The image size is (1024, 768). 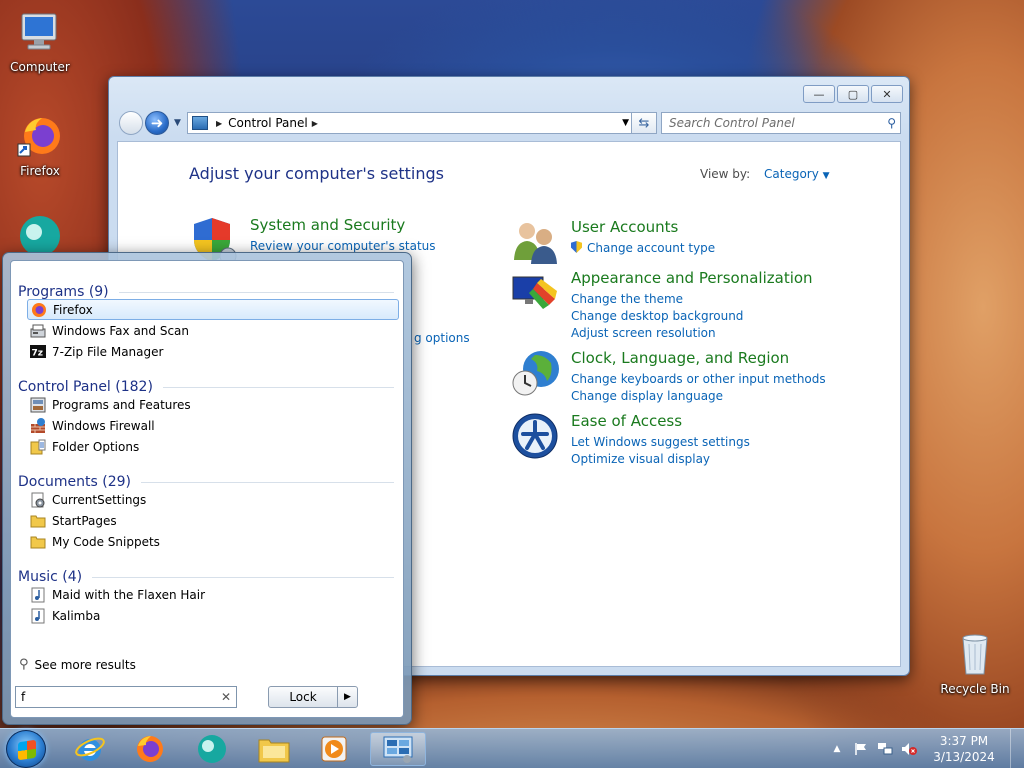 What do you see at coordinates (213, 446) in the screenshot?
I see `result-item-folder-options: Folder Options` at bounding box center [213, 446].